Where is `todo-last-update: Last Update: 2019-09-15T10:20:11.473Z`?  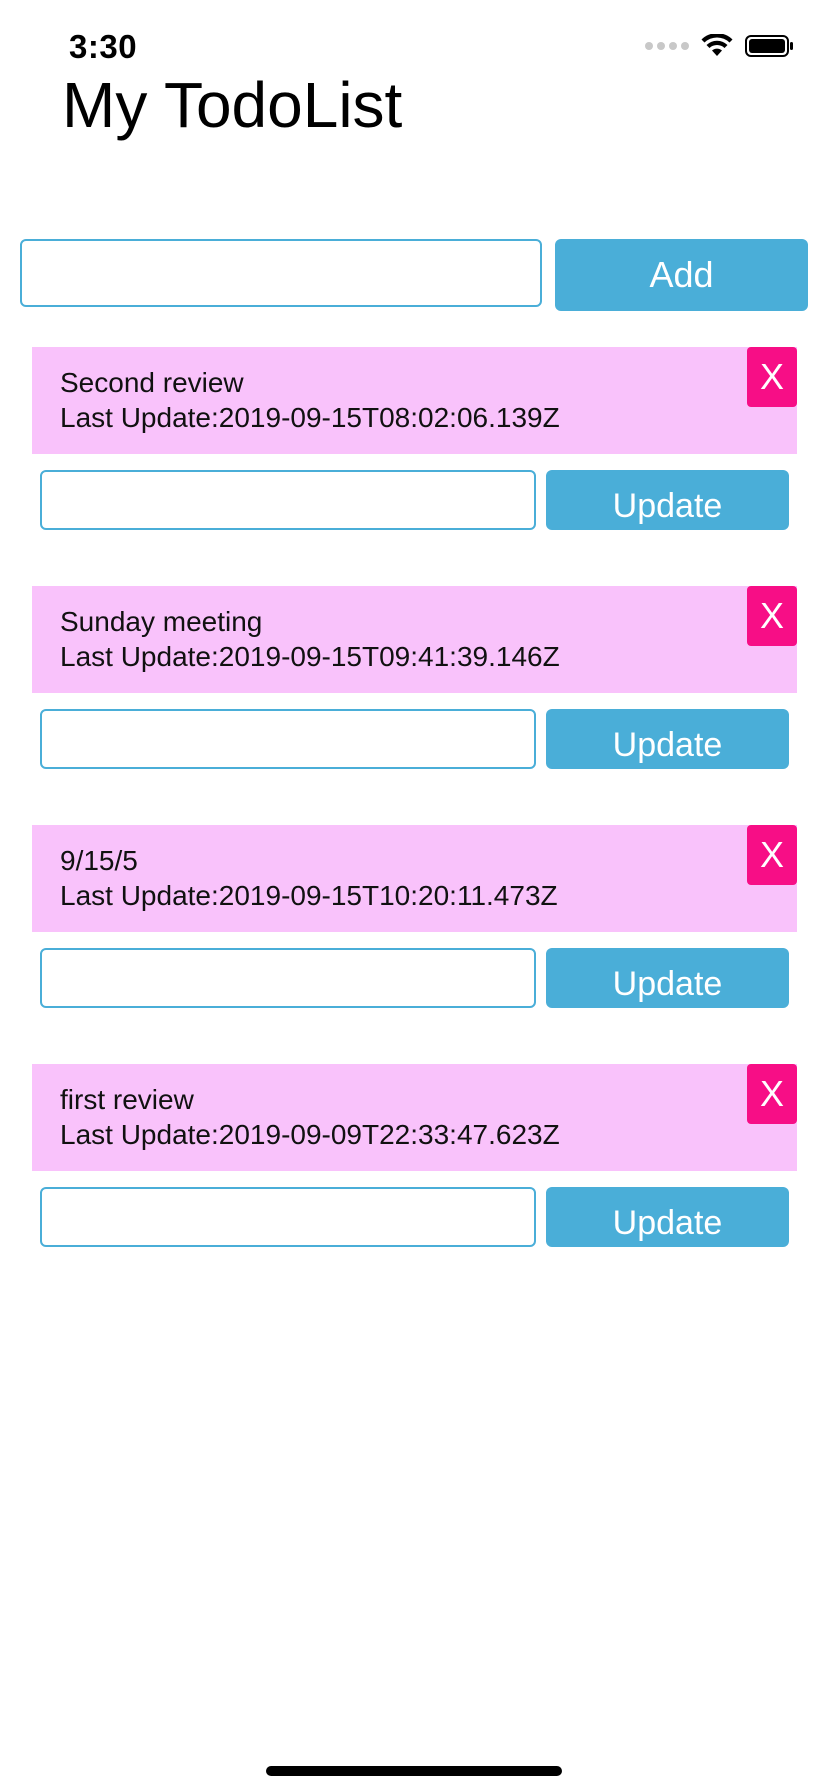
todo-last-update: Last Update: 2019-09-15T10:20:11.473Z is located at coordinates (309, 896).